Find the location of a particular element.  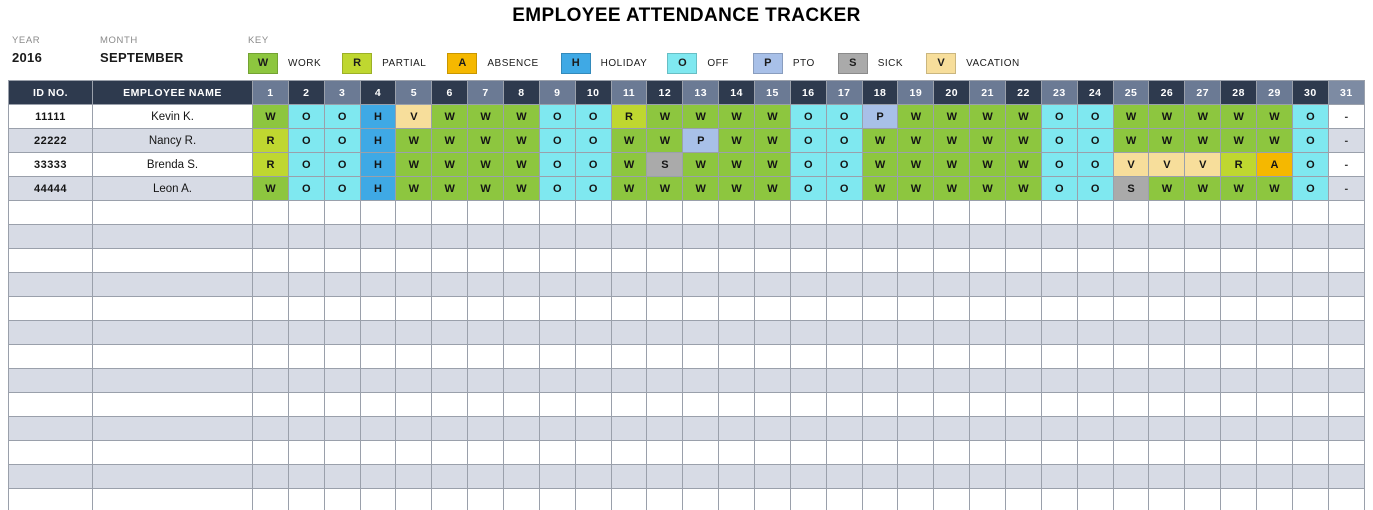

cell-day-27: W is located at coordinates (1203, 188).